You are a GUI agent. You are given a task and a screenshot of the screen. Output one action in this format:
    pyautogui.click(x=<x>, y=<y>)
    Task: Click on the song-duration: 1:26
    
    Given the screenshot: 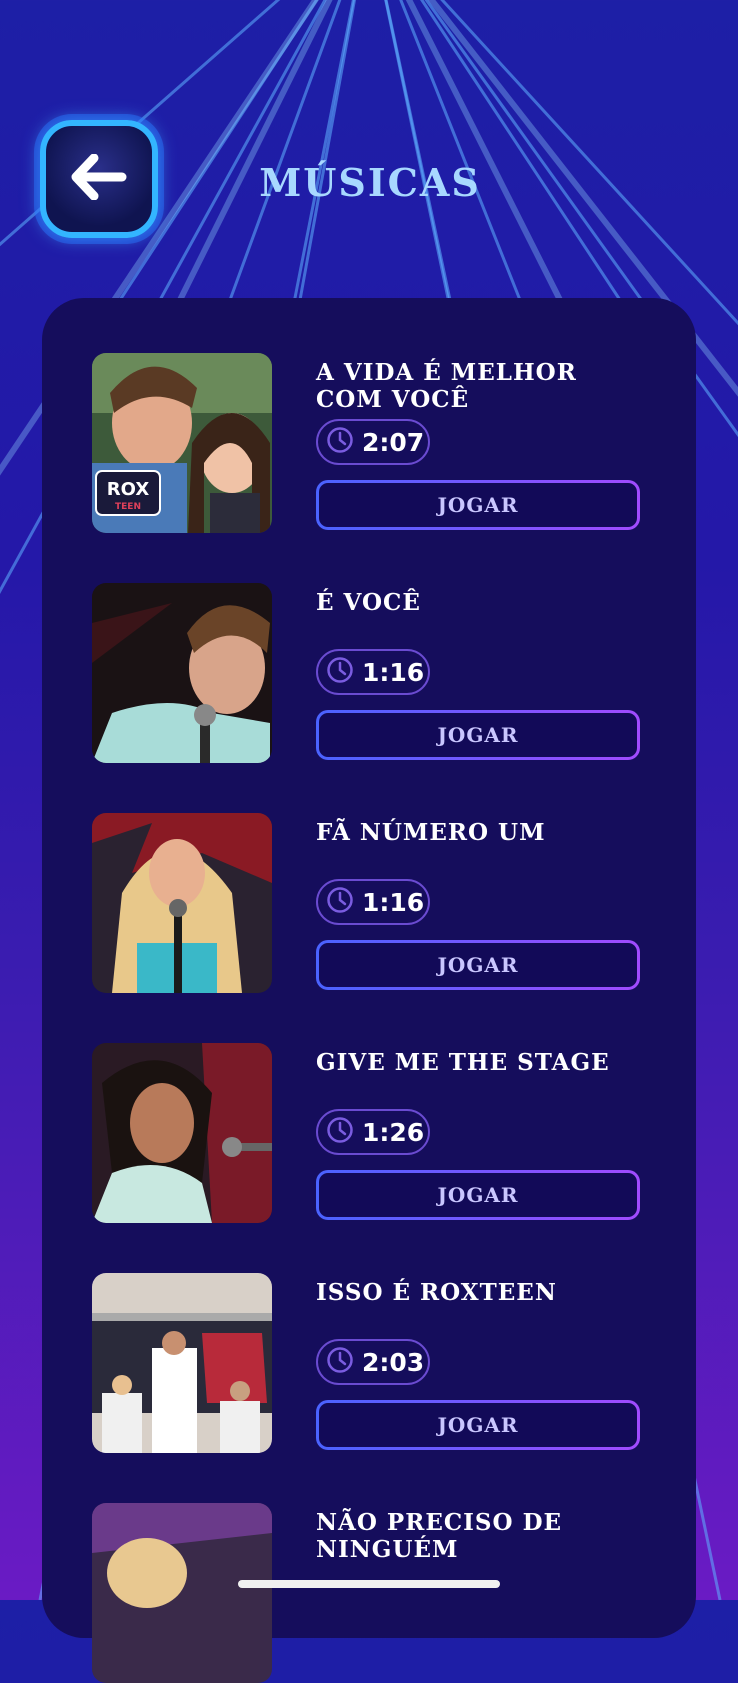 What is the action you would take?
    pyautogui.click(x=373, y=1132)
    